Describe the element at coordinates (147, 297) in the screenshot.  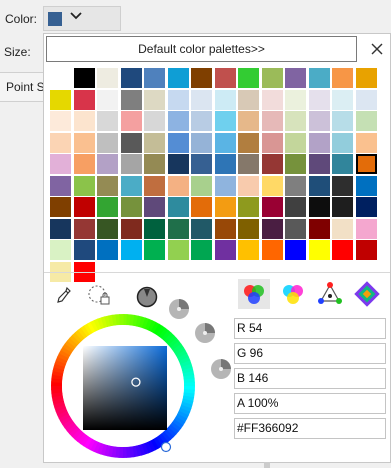
I see `color-wheel-dial-icon` at that location.